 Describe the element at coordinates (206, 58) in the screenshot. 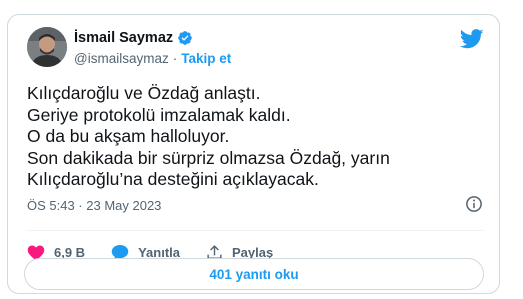

I see `follow-button: Takip et` at that location.